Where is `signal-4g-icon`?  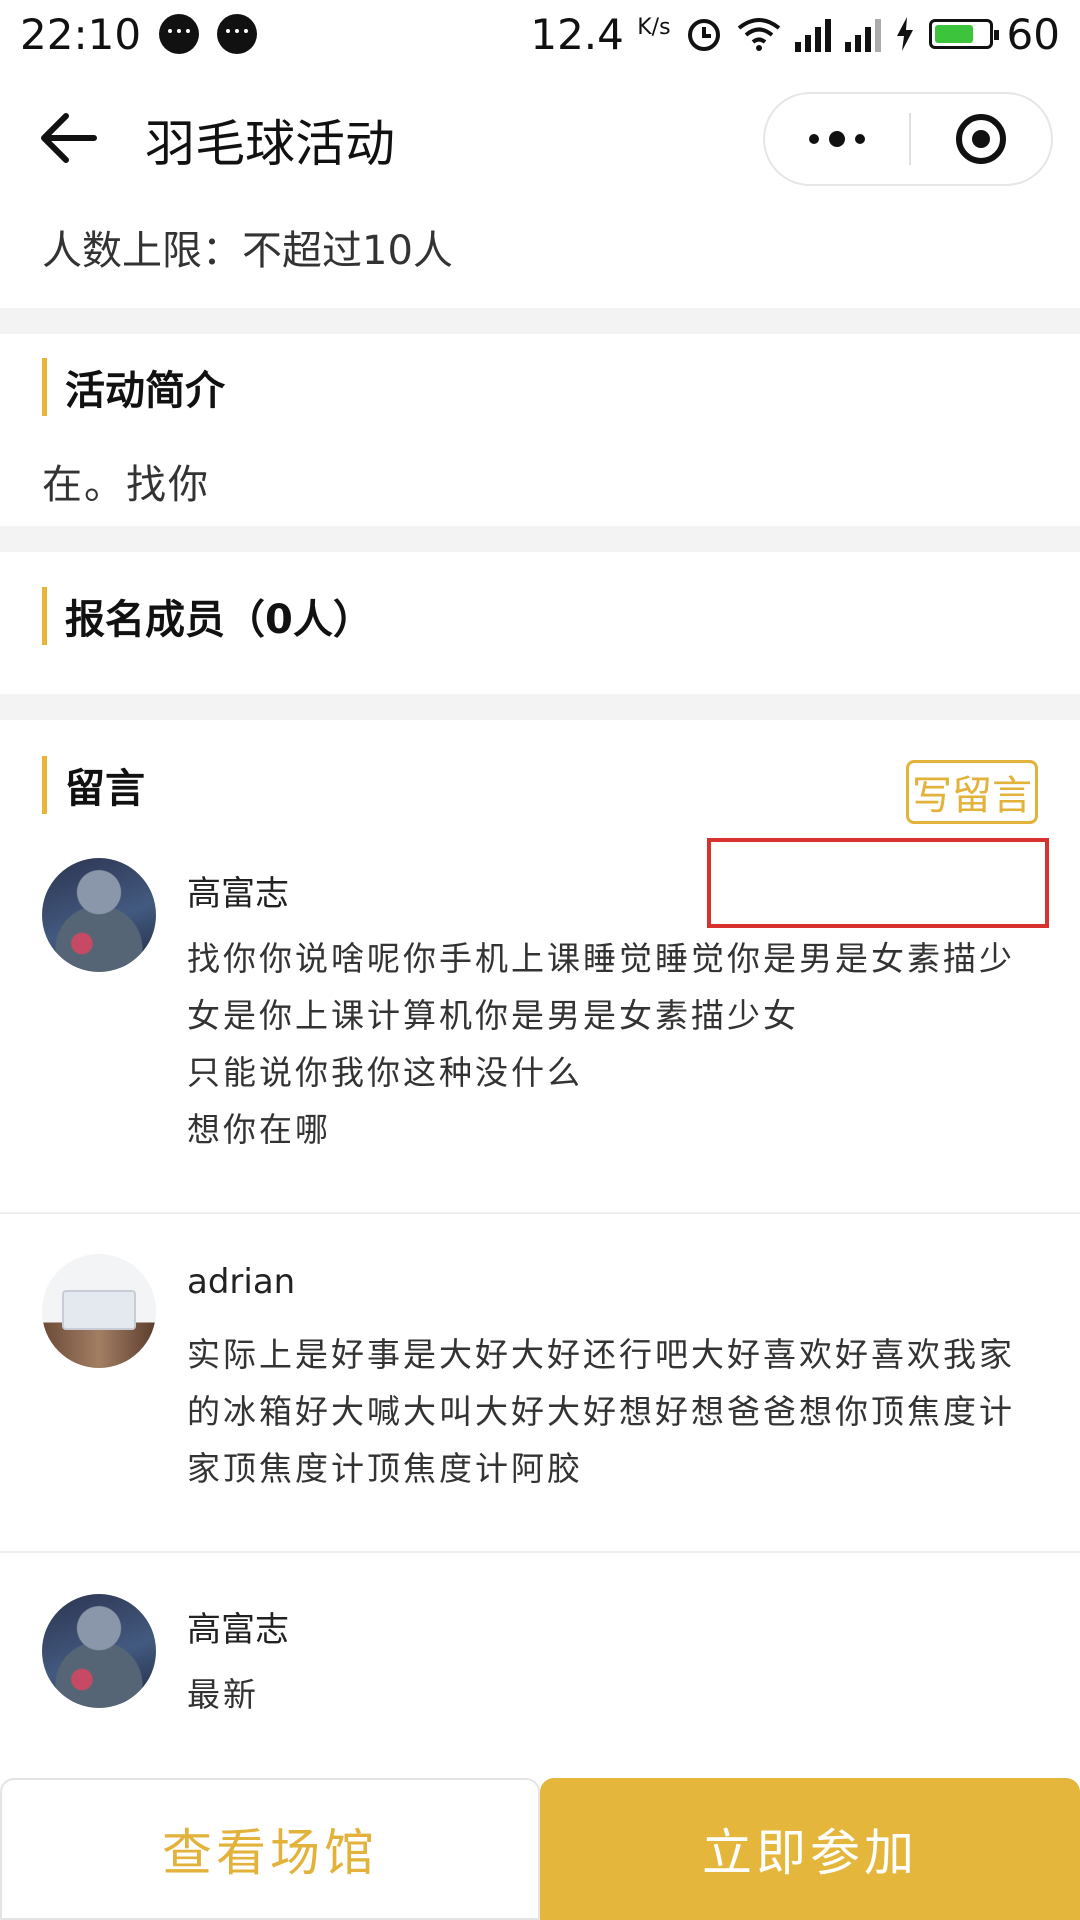 signal-4g-icon is located at coordinates (862, 34).